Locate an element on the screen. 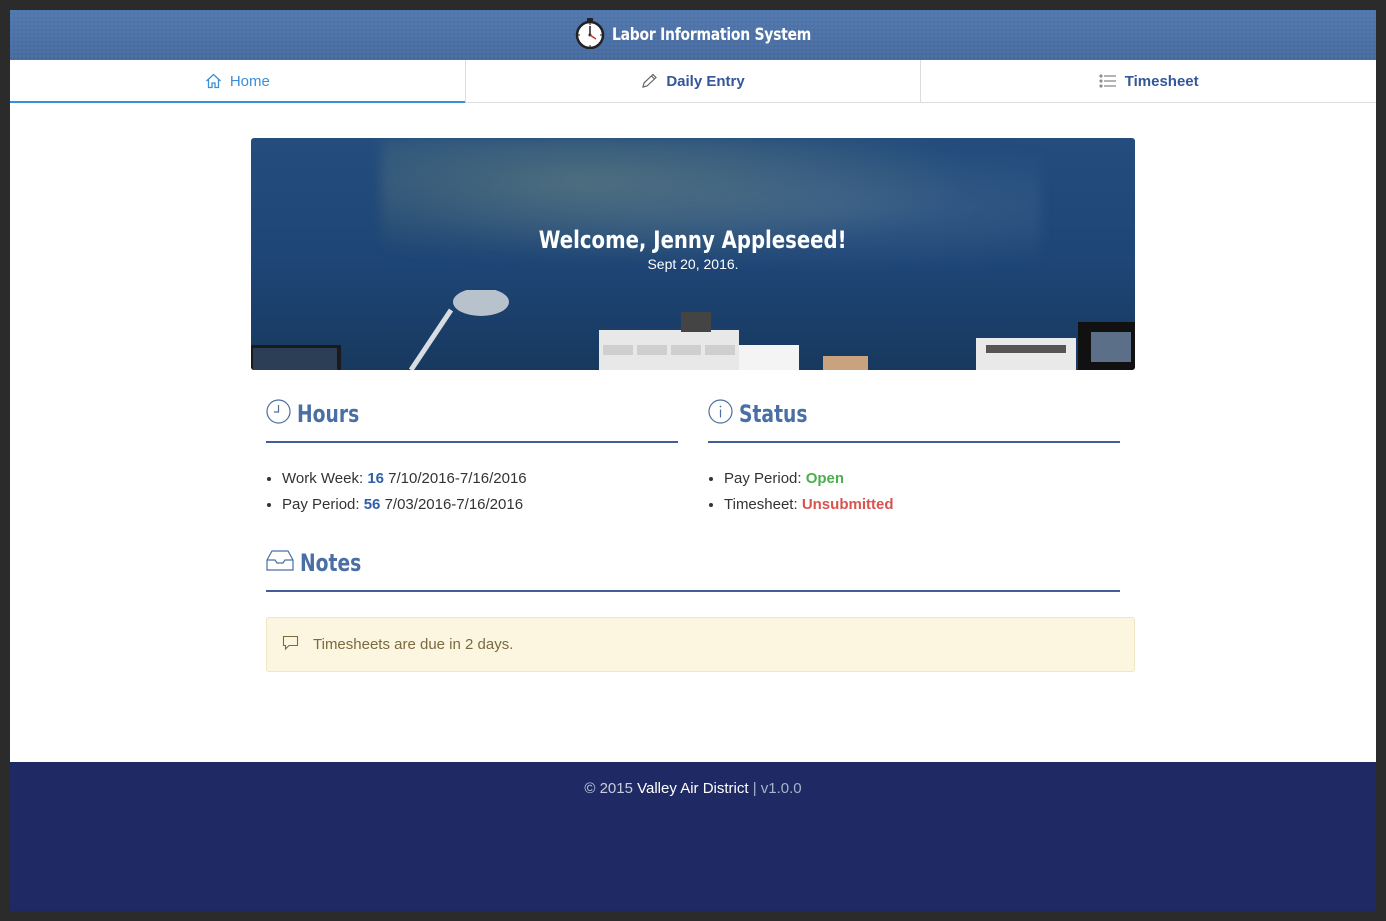 This screenshot has height=921, width=1386. list-icon is located at coordinates (1108, 81).